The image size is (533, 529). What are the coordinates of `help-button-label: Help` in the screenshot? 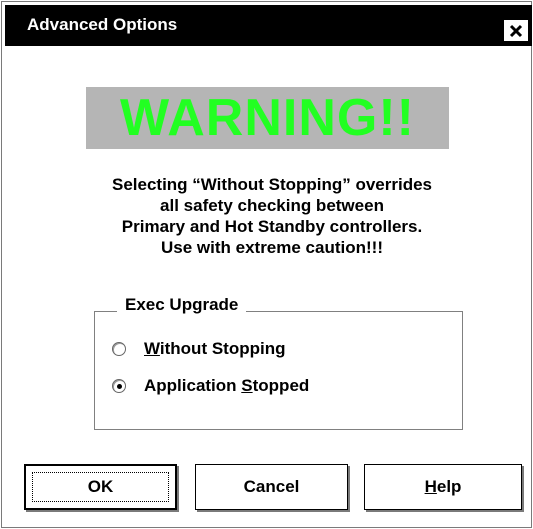 It's located at (443, 487).